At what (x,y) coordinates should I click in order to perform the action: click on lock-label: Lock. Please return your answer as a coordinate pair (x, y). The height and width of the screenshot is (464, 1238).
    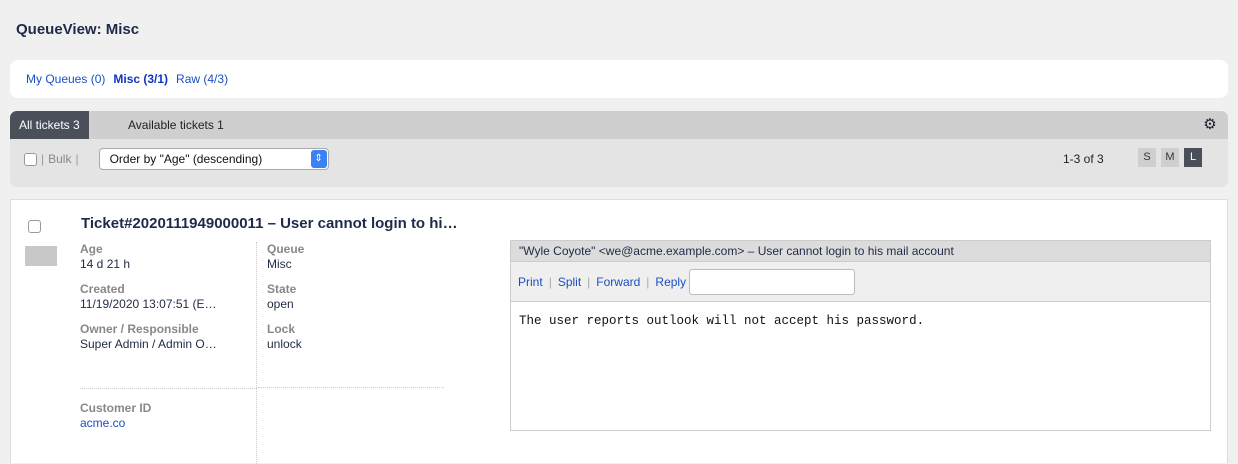
    Looking at the image, I should click on (281, 329).